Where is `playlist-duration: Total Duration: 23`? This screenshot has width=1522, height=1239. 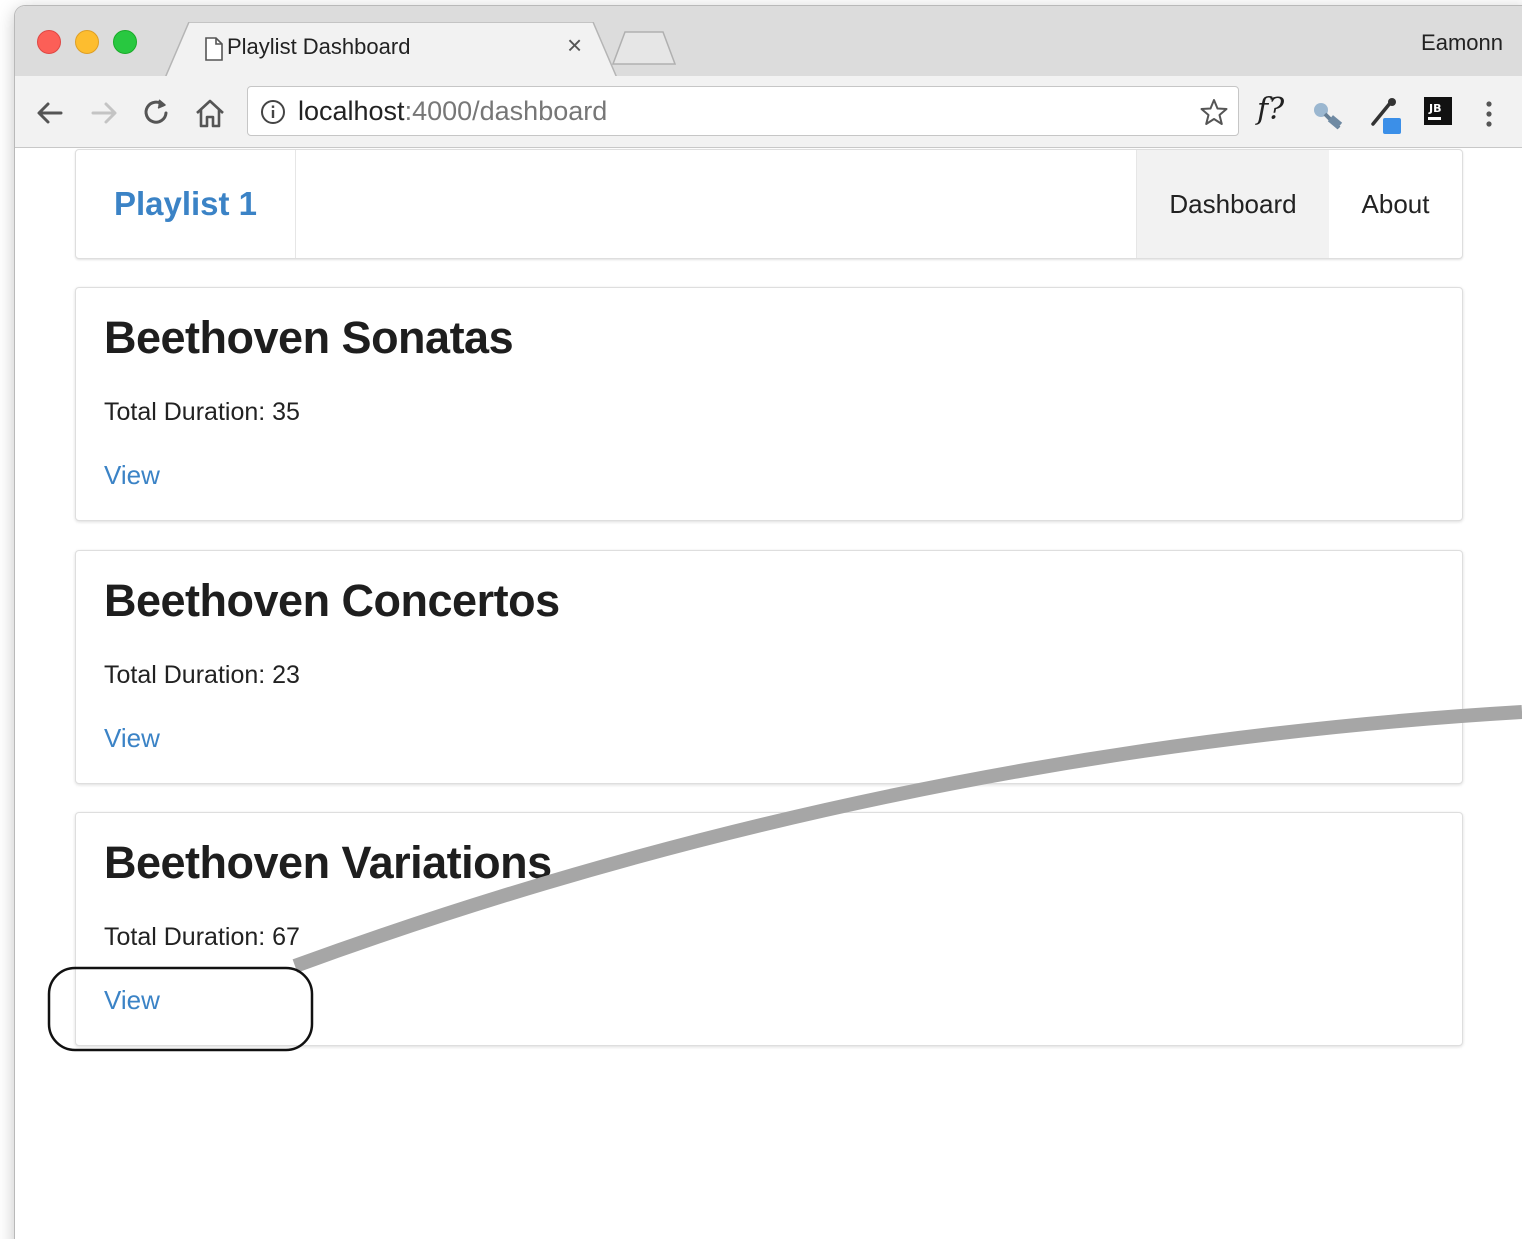 playlist-duration: Total Duration: 23 is located at coordinates (202, 675).